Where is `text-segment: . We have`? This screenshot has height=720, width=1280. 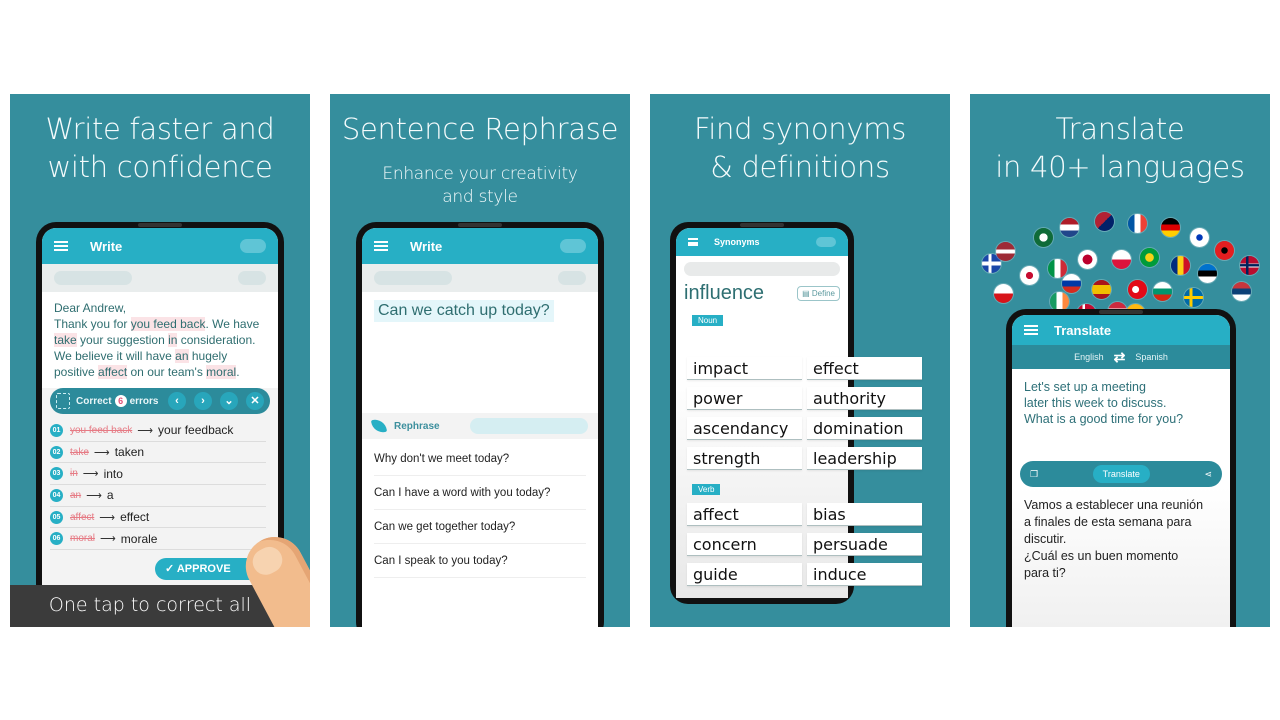
text-segment: . We have is located at coordinates (232, 324).